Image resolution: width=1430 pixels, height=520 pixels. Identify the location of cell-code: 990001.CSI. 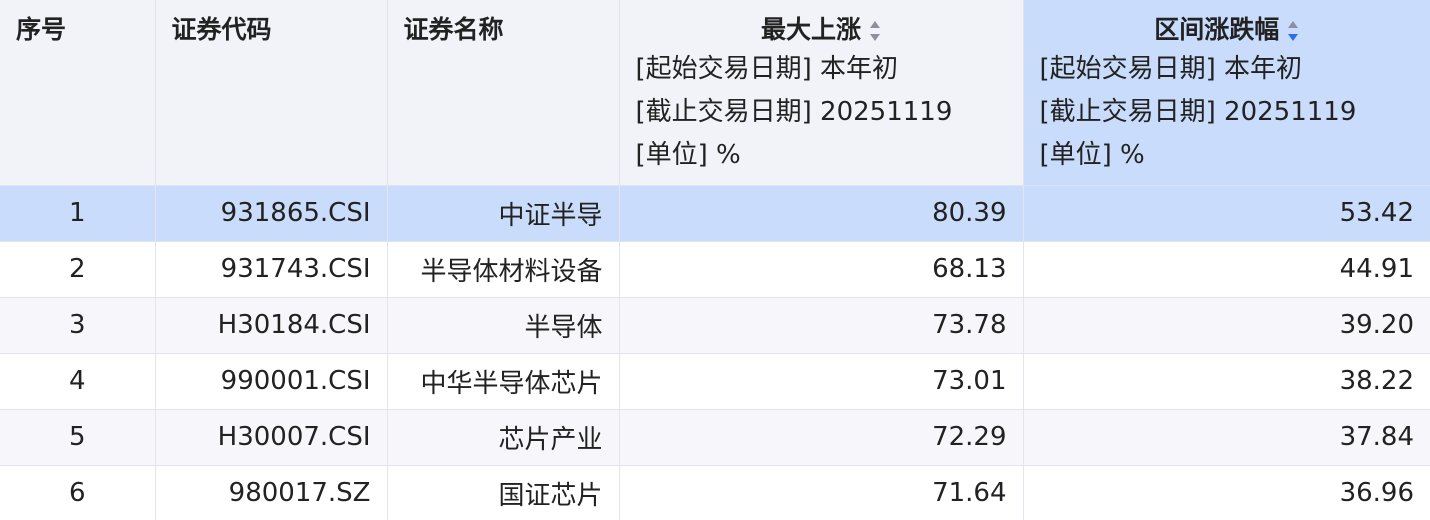
(271, 381).